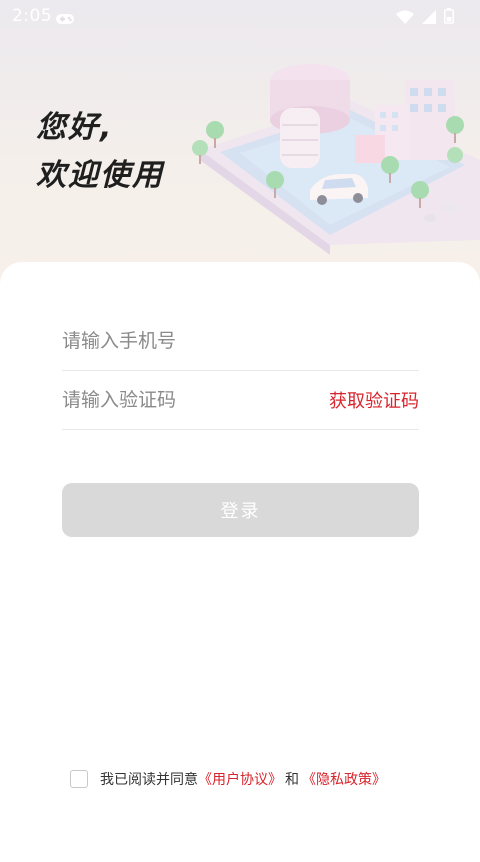 The height and width of the screenshot is (862, 480). What do you see at coordinates (405, 19) in the screenshot?
I see `wifi-icon` at bounding box center [405, 19].